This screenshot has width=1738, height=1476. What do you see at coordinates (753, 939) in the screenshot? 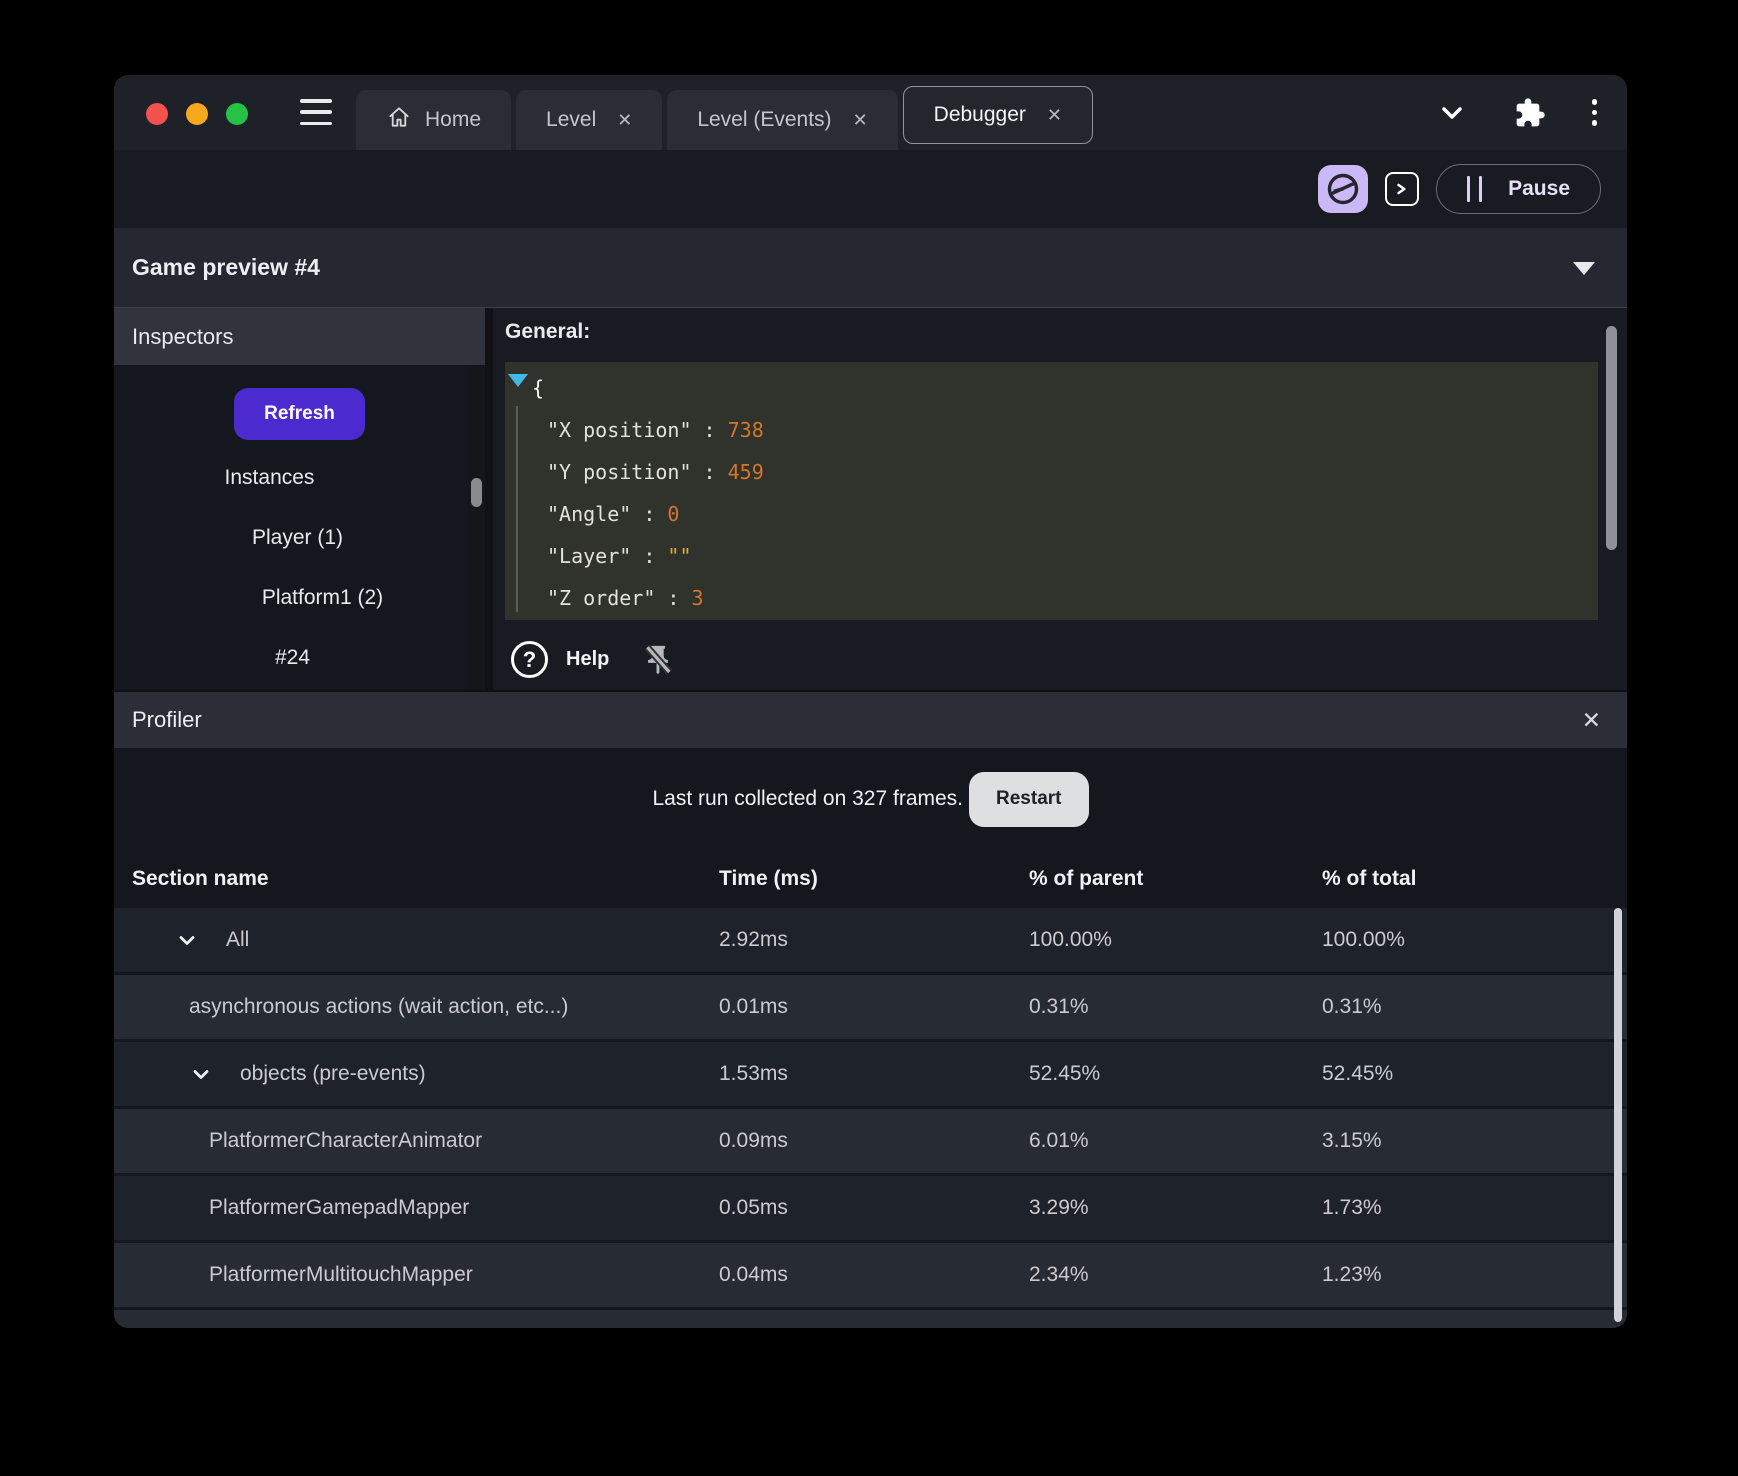
I see `time-cell: 2.92ms` at bounding box center [753, 939].